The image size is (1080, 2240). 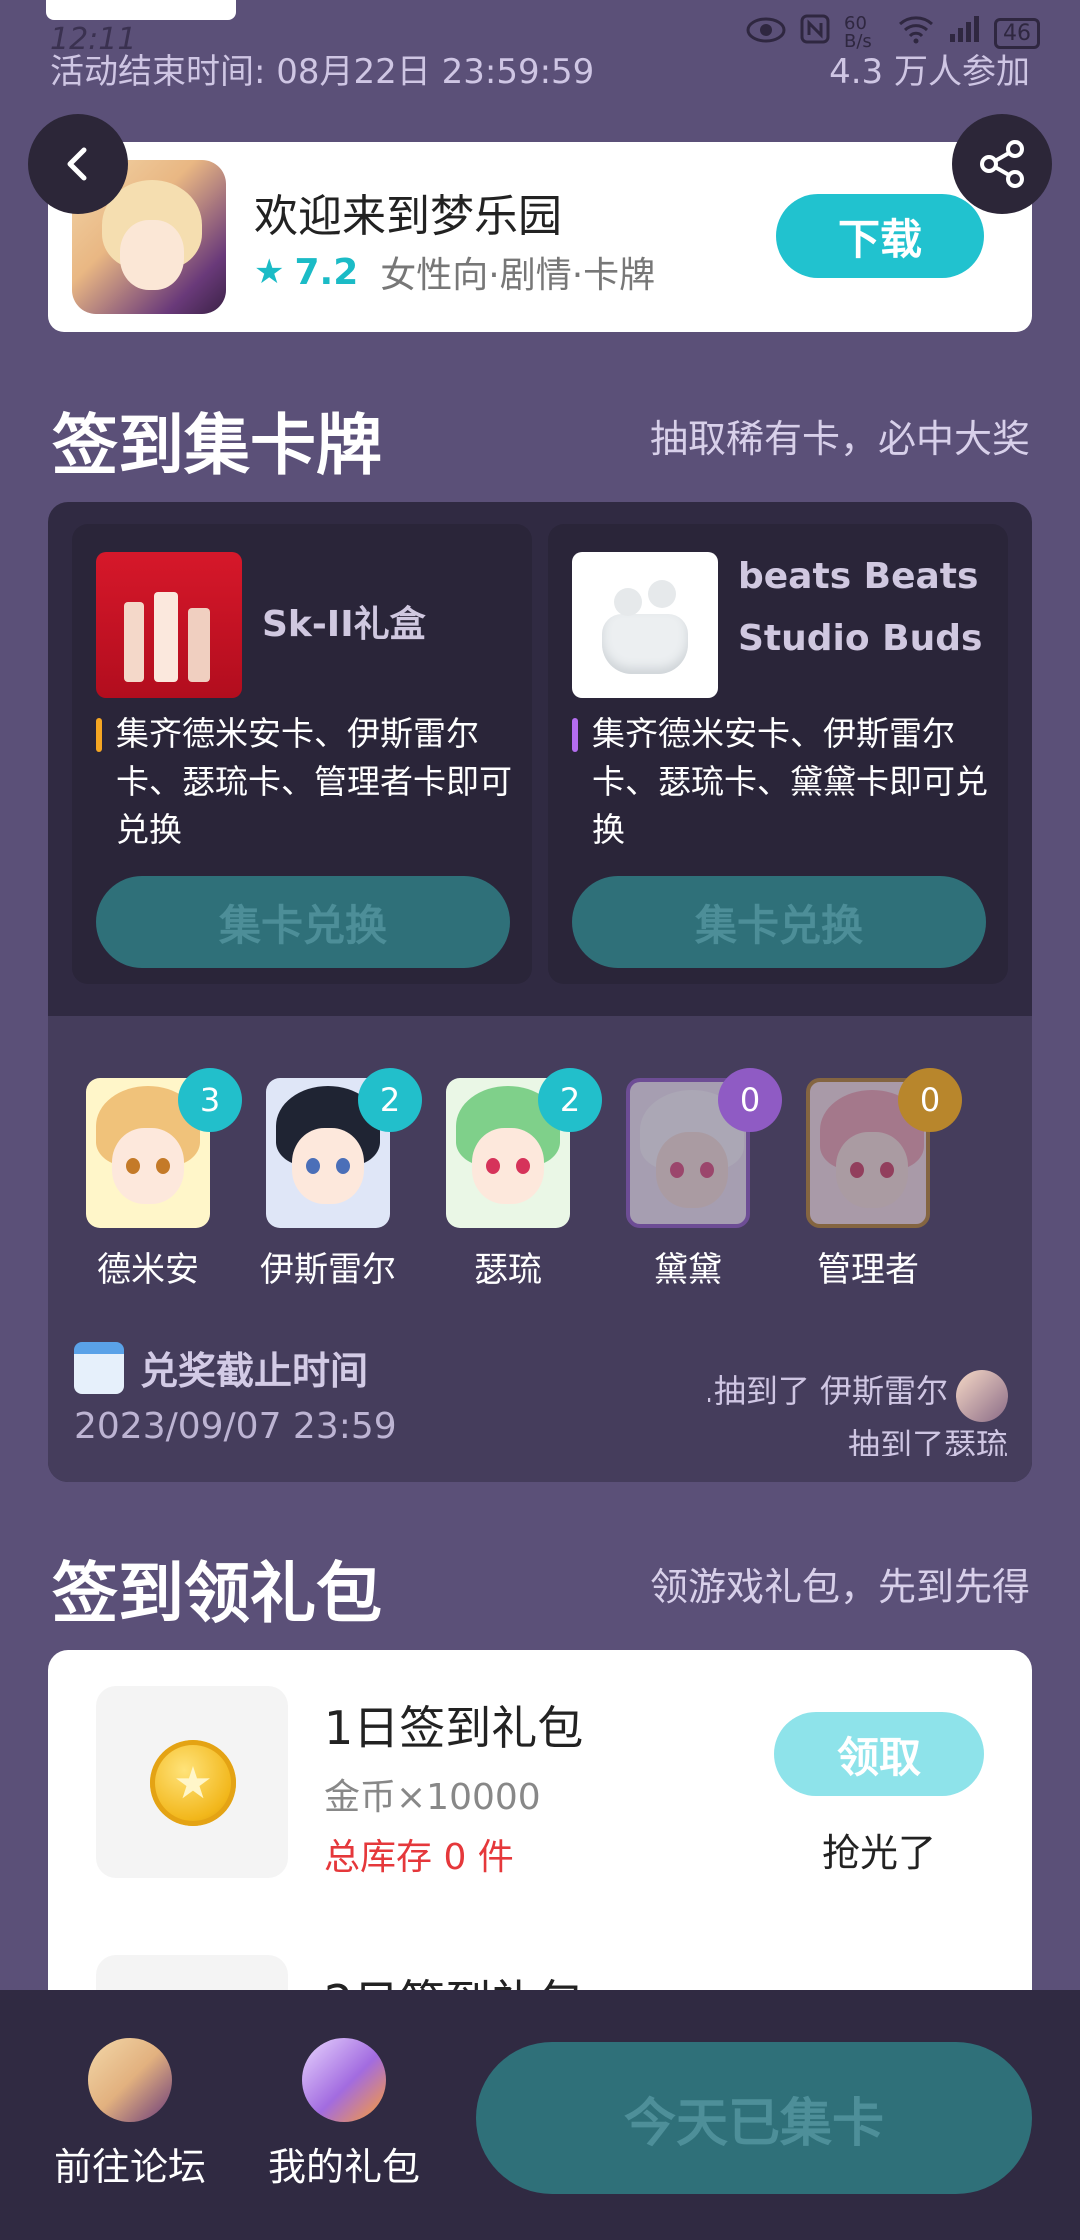 I want to click on eye-icon, so click(x=766, y=33).